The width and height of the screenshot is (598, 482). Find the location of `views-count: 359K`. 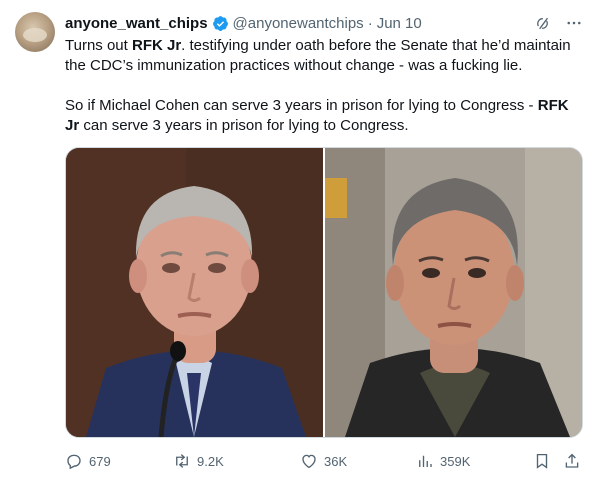

views-count: 359K is located at coordinates (455, 461).